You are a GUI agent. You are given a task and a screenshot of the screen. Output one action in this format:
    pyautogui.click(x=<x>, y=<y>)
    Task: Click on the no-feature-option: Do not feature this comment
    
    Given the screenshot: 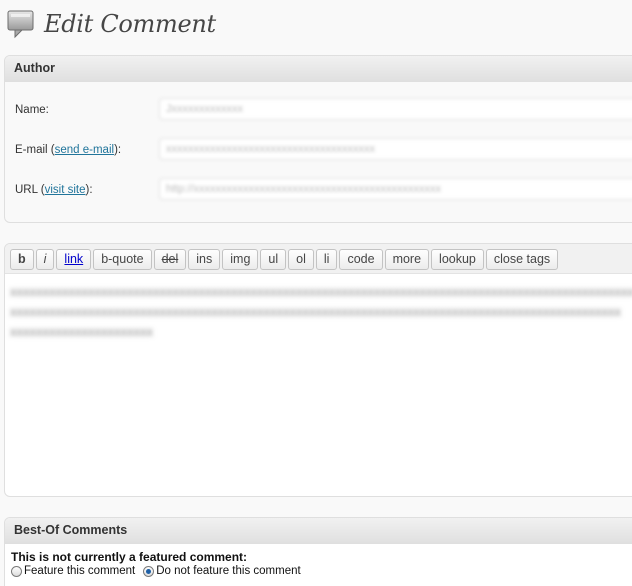 What is the action you would take?
    pyautogui.click(x=222, y=571)
    